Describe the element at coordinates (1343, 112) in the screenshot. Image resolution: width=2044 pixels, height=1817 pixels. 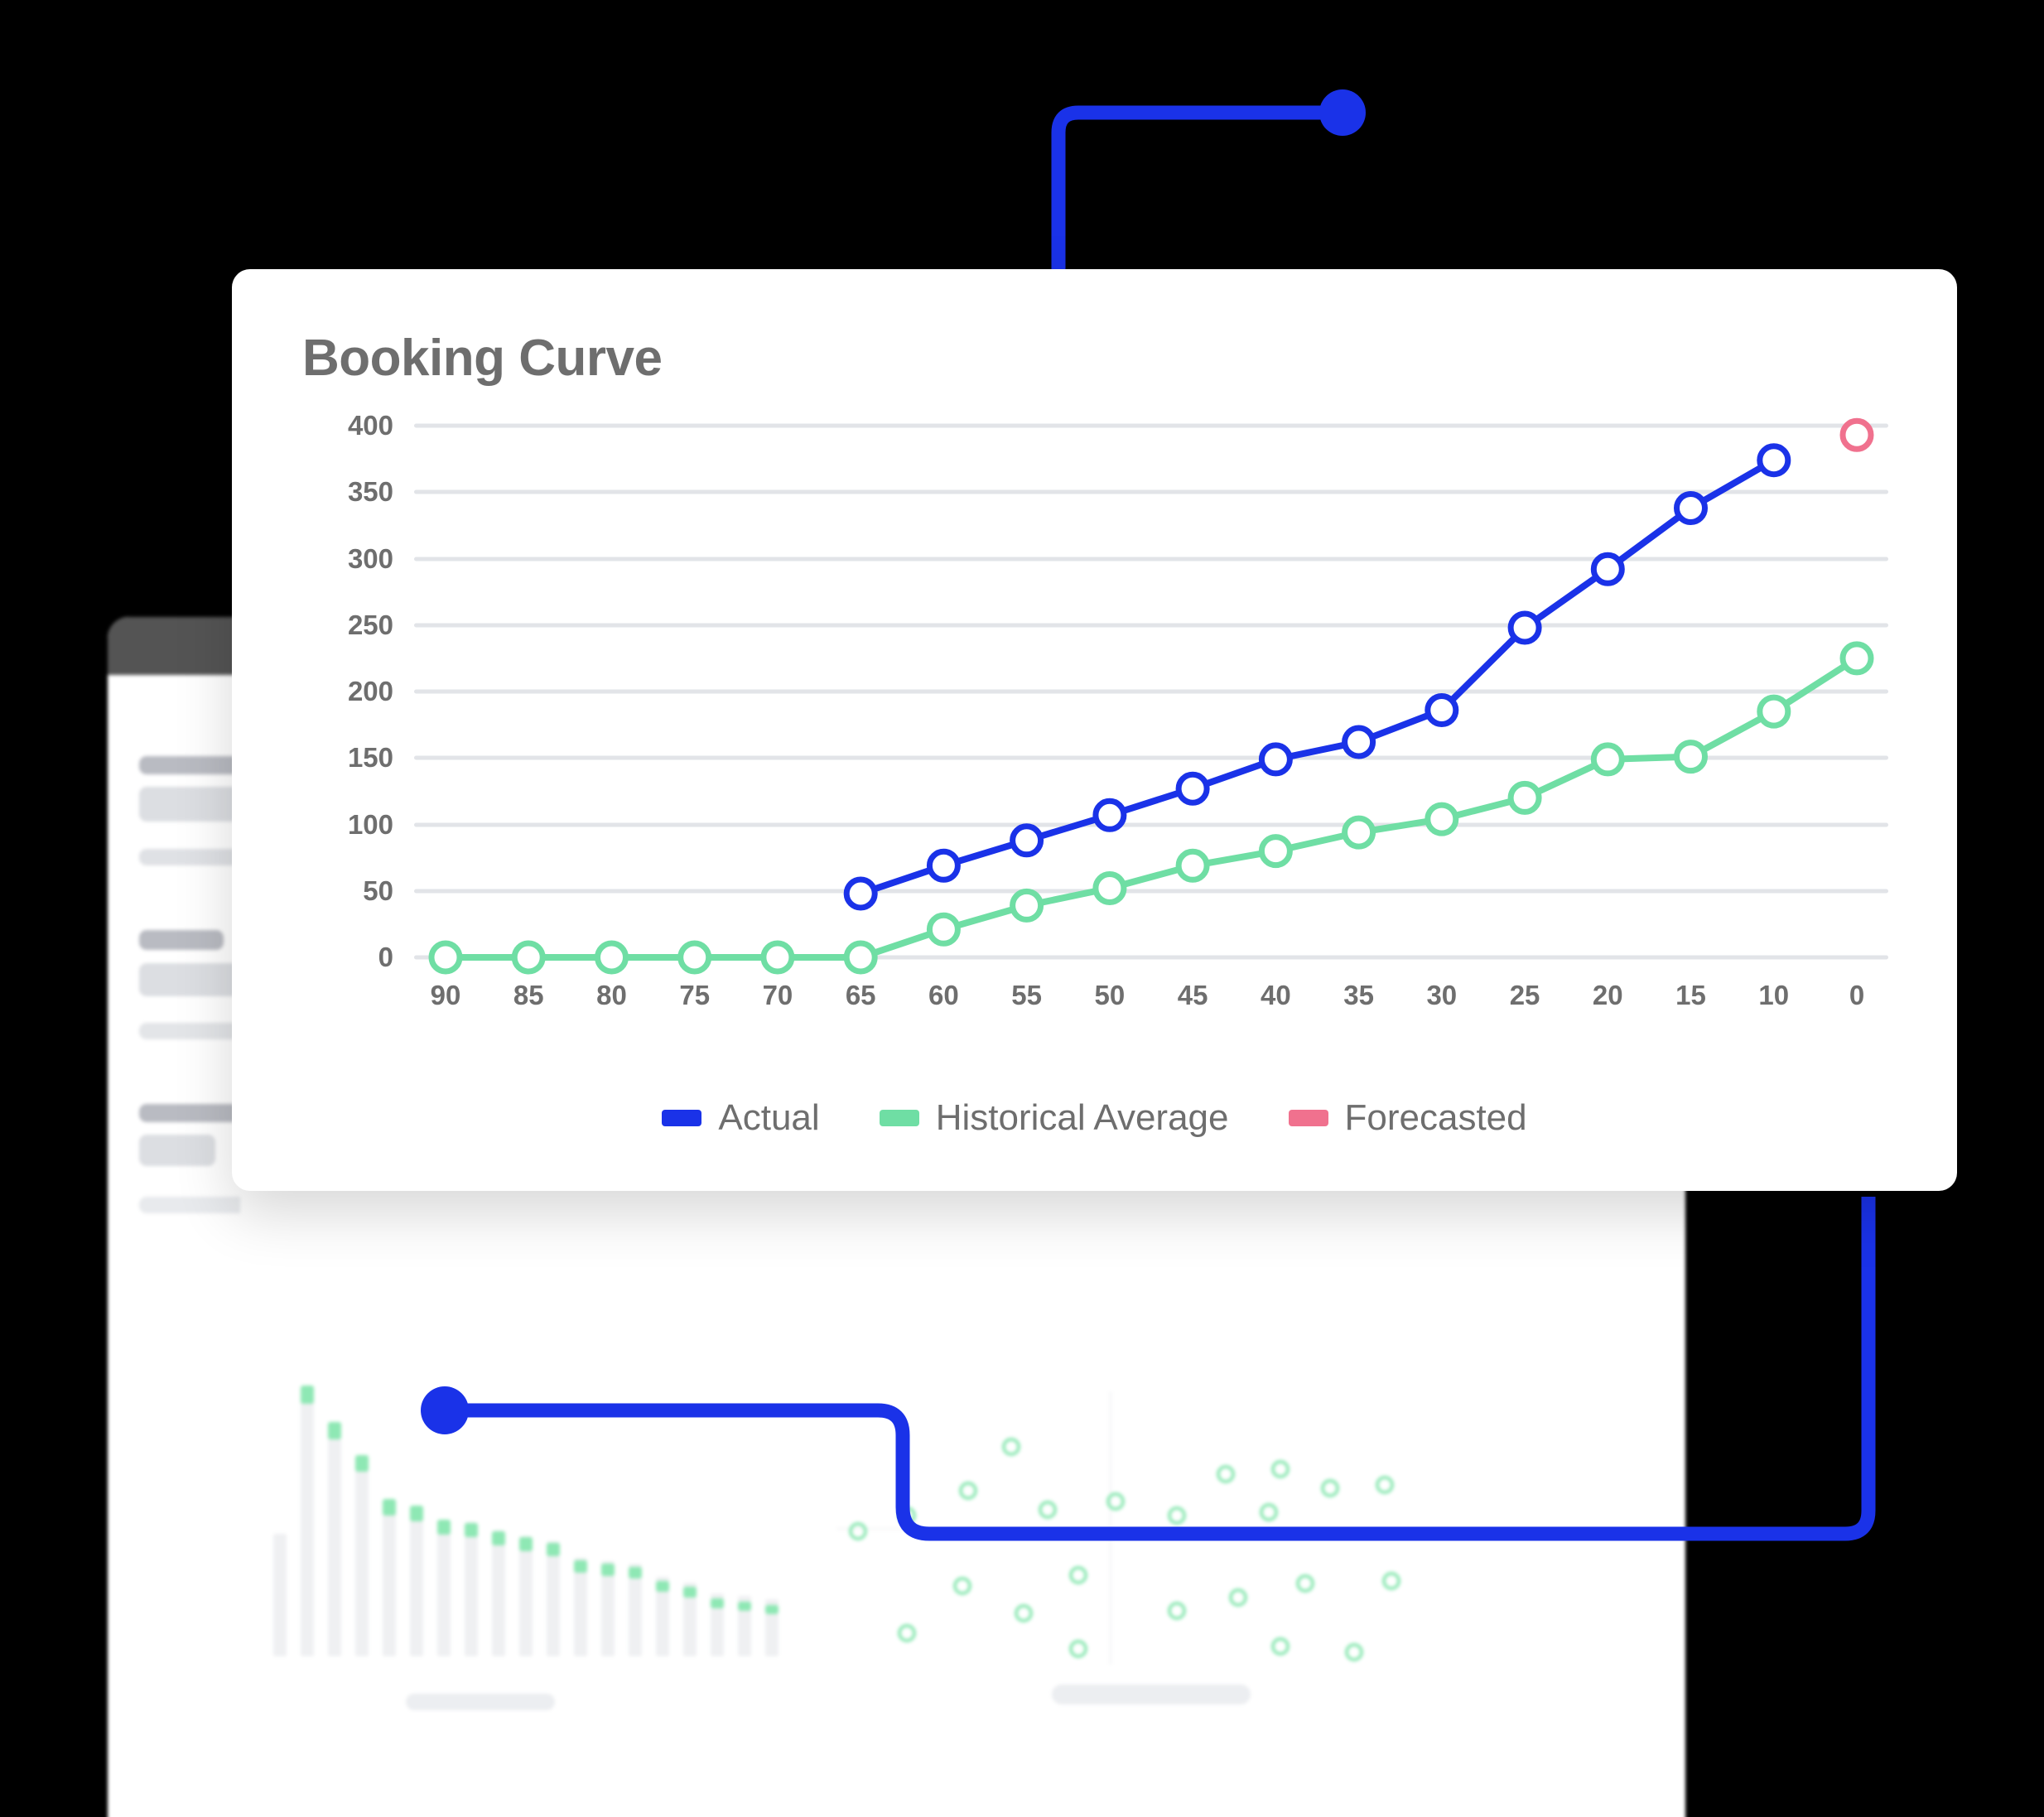
I see `wire-end-dot` at that location.